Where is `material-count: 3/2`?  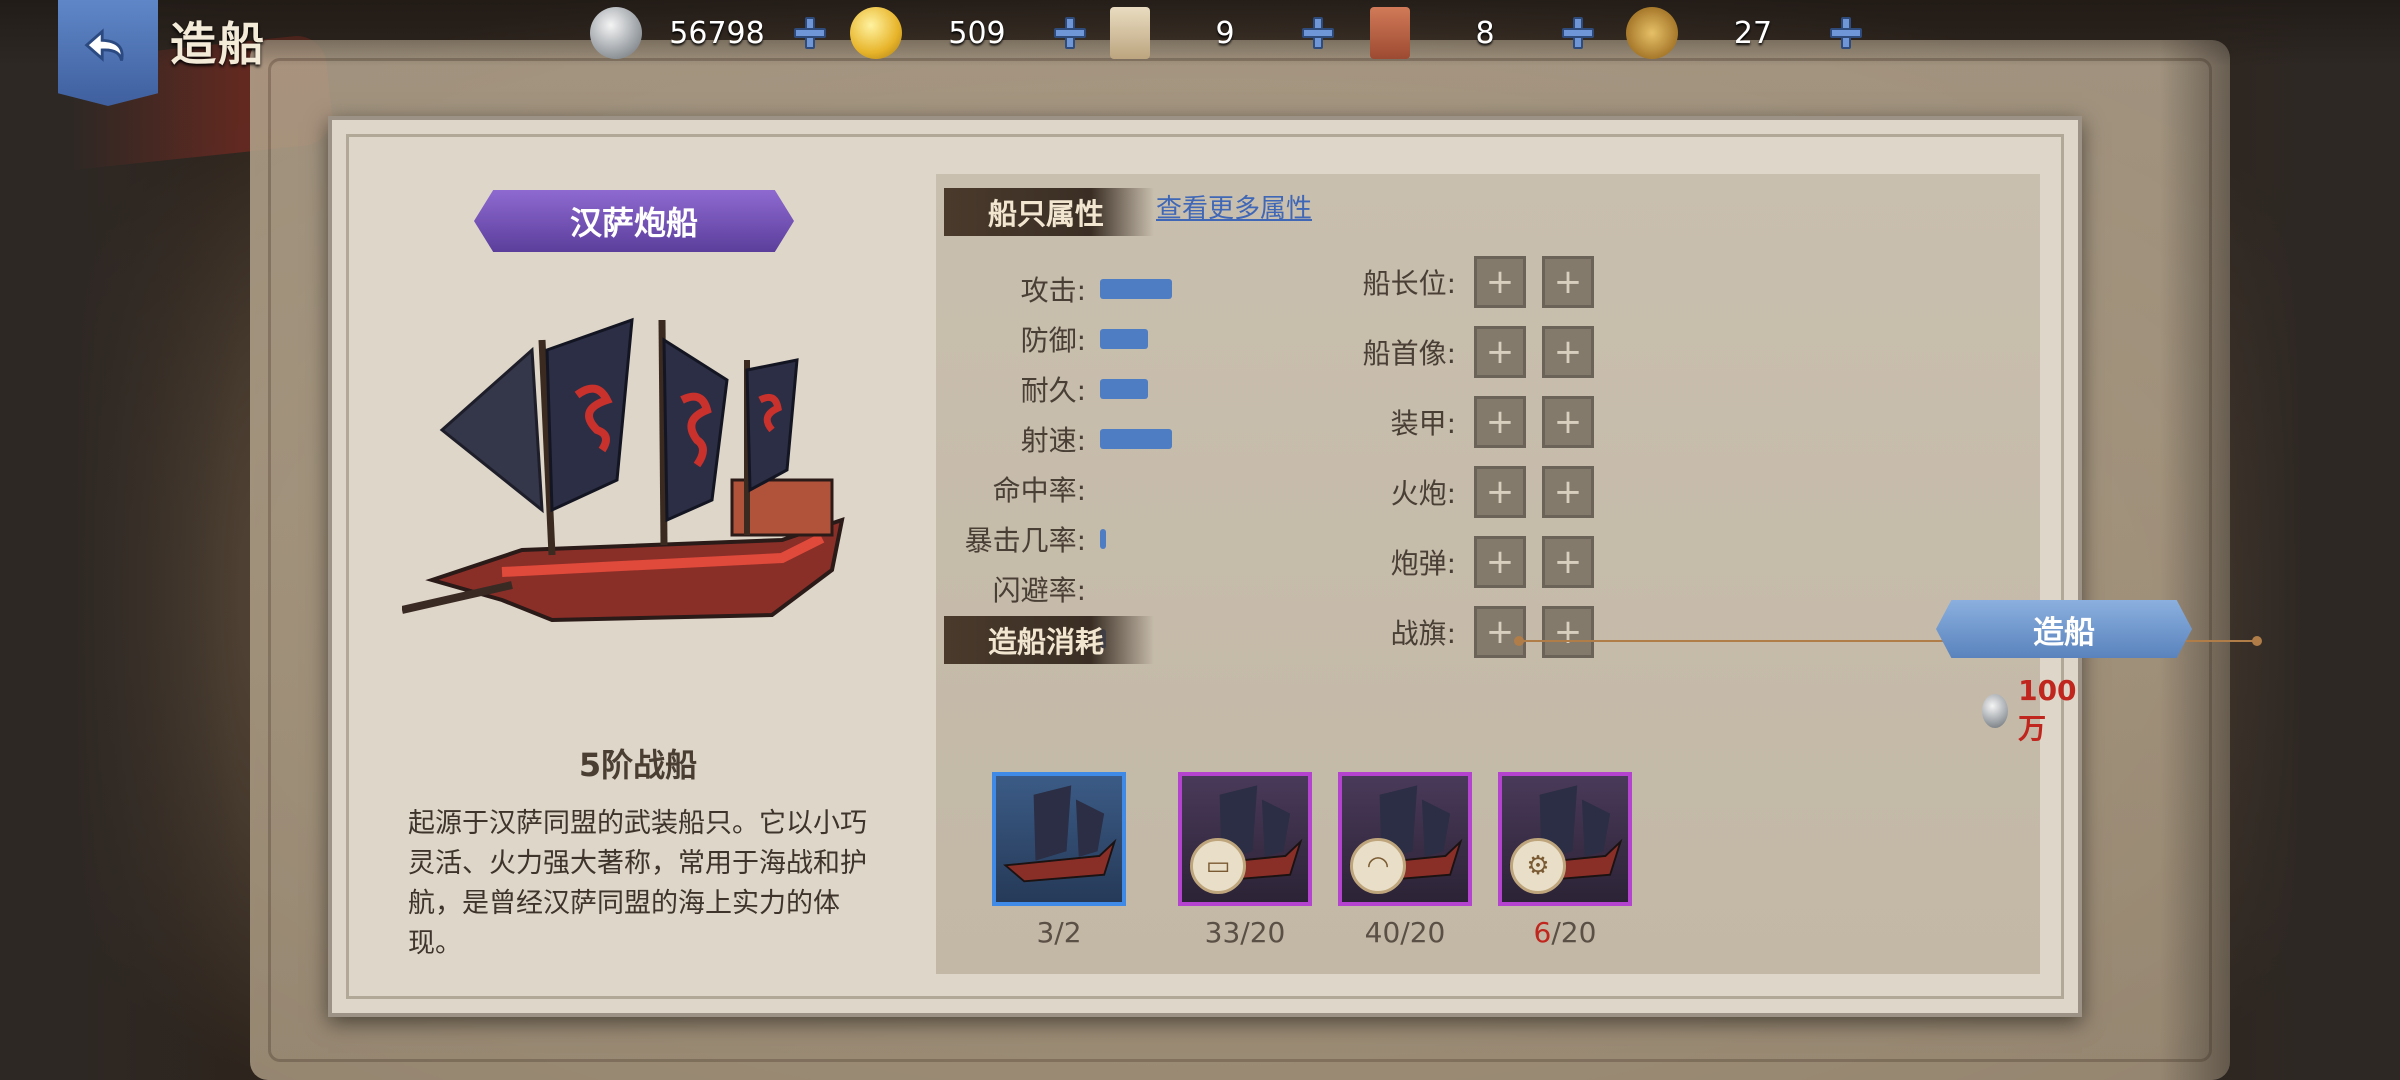 material-count: 3/2 is located at coordinates (1059, 932).